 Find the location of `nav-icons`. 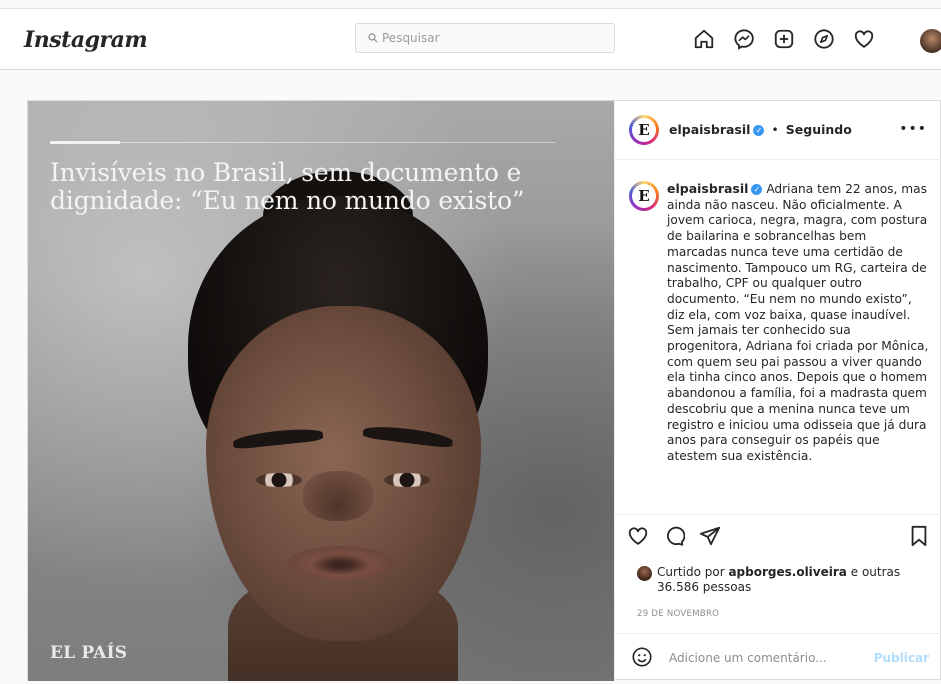

nav-icons is located at coordinates (784, 39).